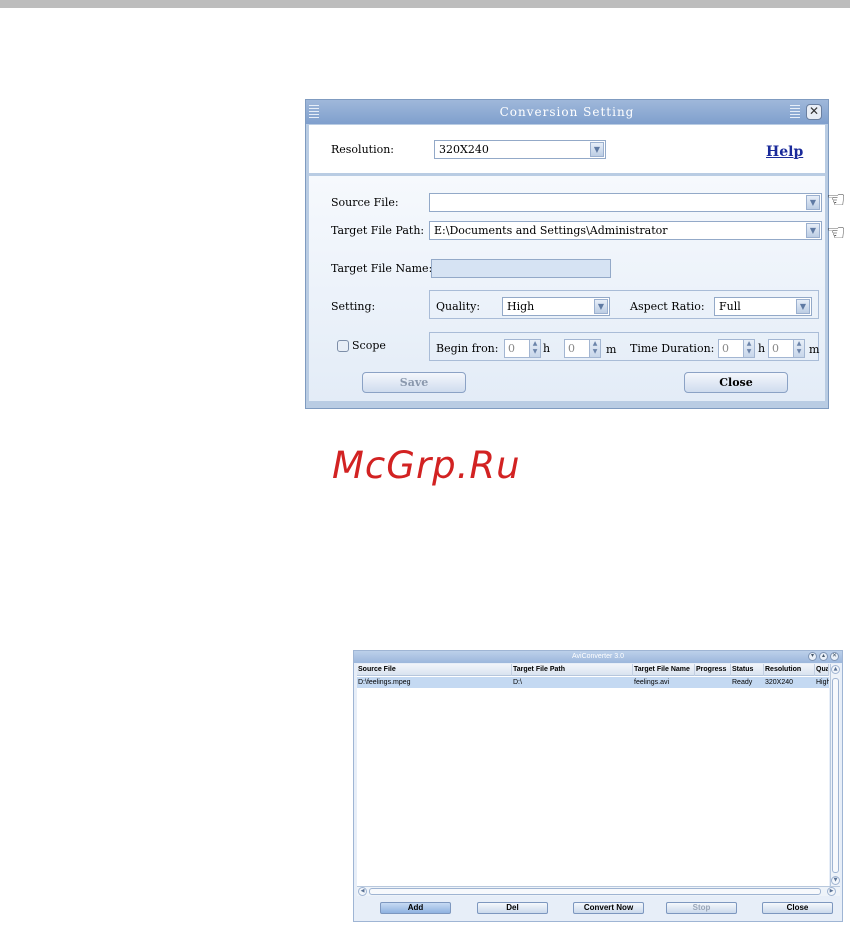 The width and height of the screenshot is (850, 925). Describe the element at coordinates (736, 348) in the screenshot. I see `duration-hours-stepper: 0 ▲ ▼` at that location.